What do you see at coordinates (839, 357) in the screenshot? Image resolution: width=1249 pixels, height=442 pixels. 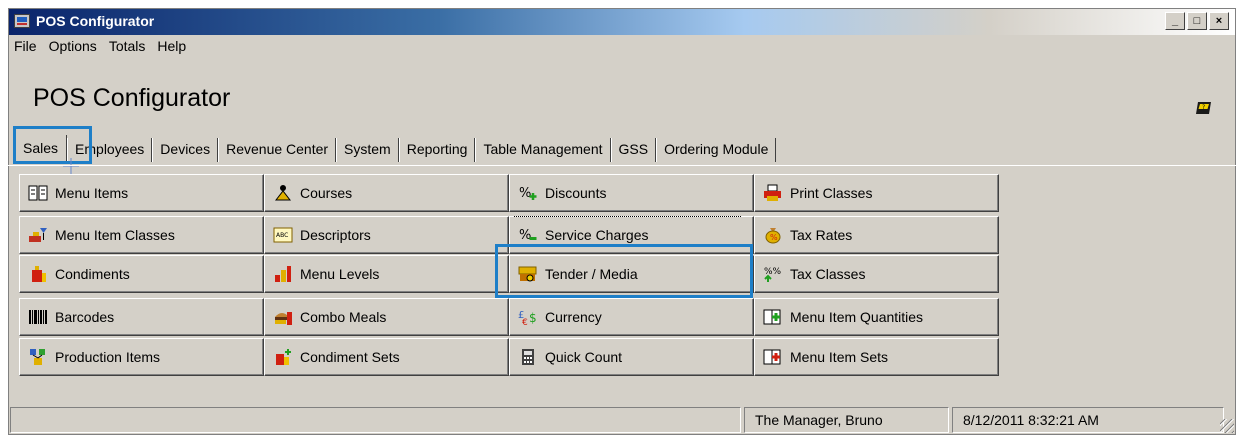 I see `button-label: Menu Item Sets` at bounding box center [839, 357].